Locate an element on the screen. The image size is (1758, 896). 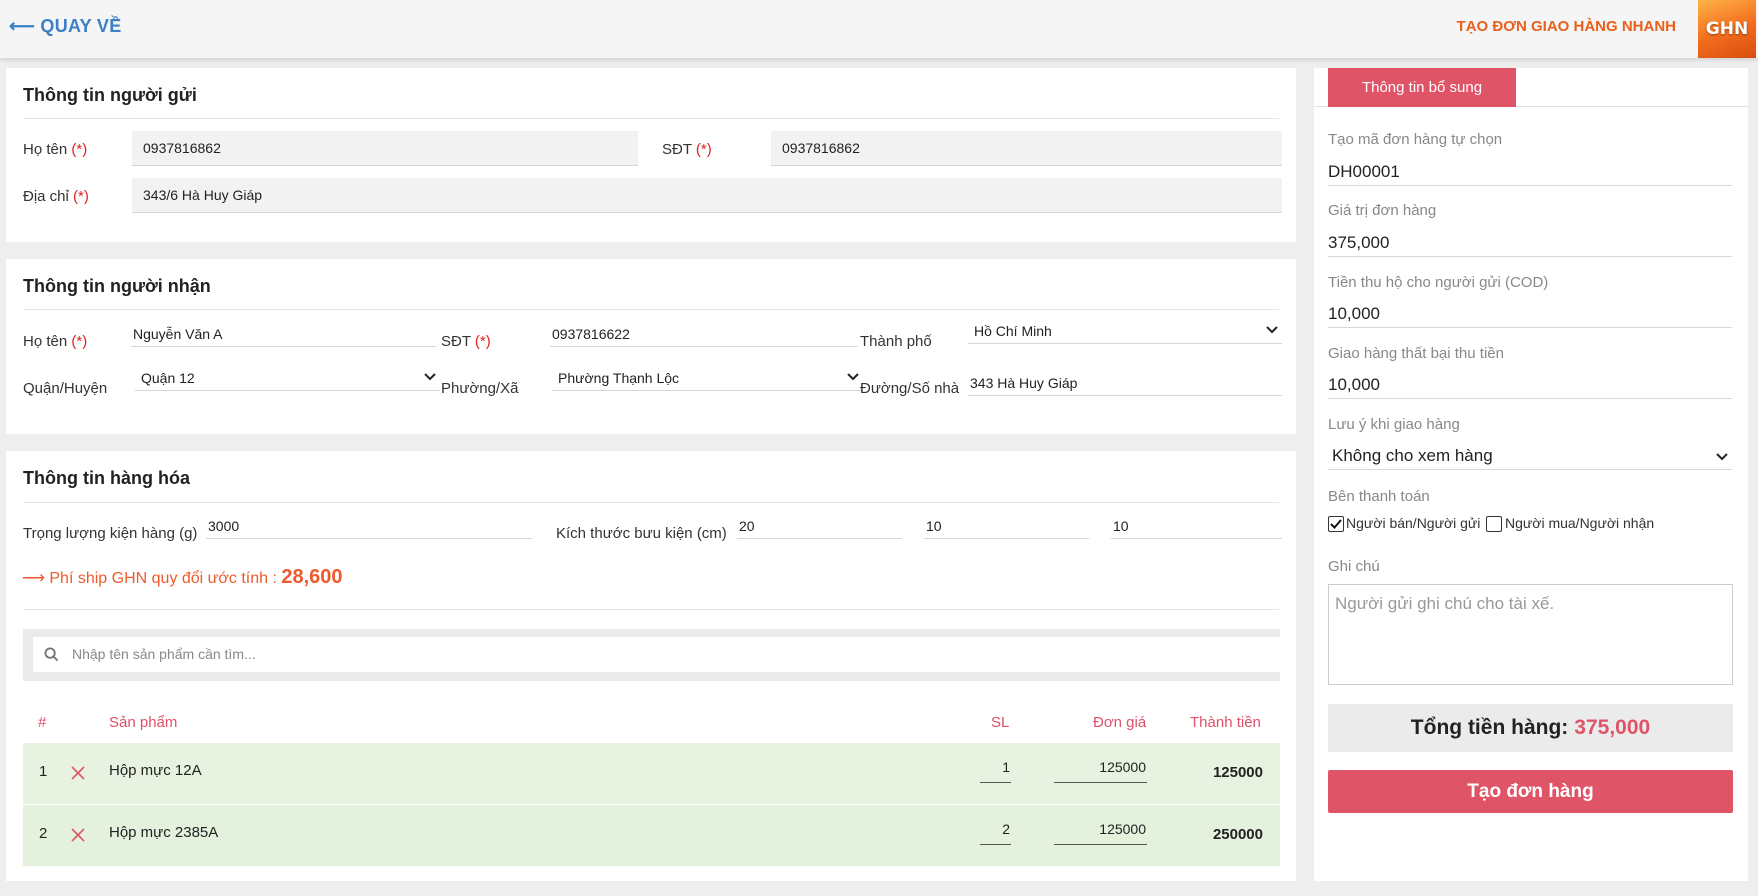
row-product-name: Hộp mực 2385A is located at coordinates (164, 832).